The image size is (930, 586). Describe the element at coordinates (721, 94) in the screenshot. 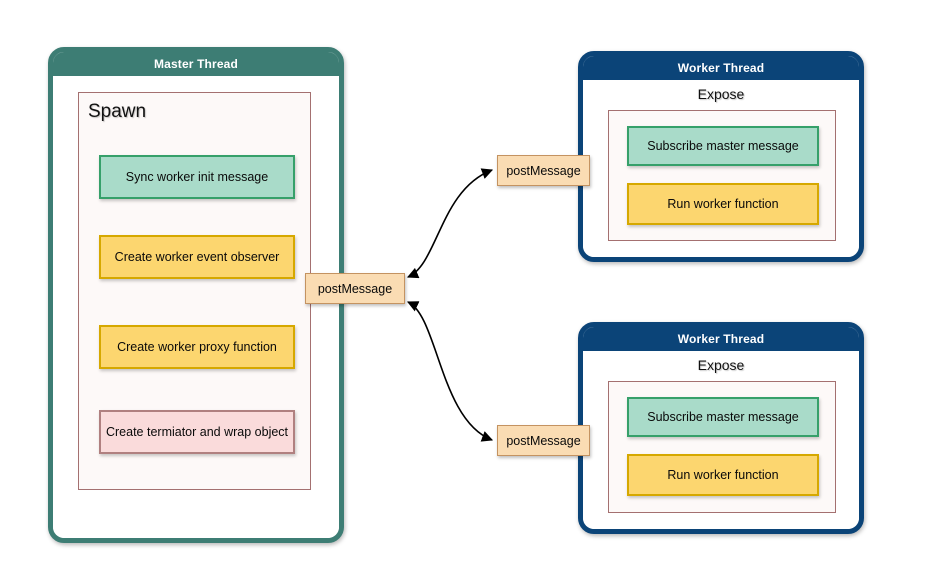

I see `expose-group-title-1: Expose` at that location.